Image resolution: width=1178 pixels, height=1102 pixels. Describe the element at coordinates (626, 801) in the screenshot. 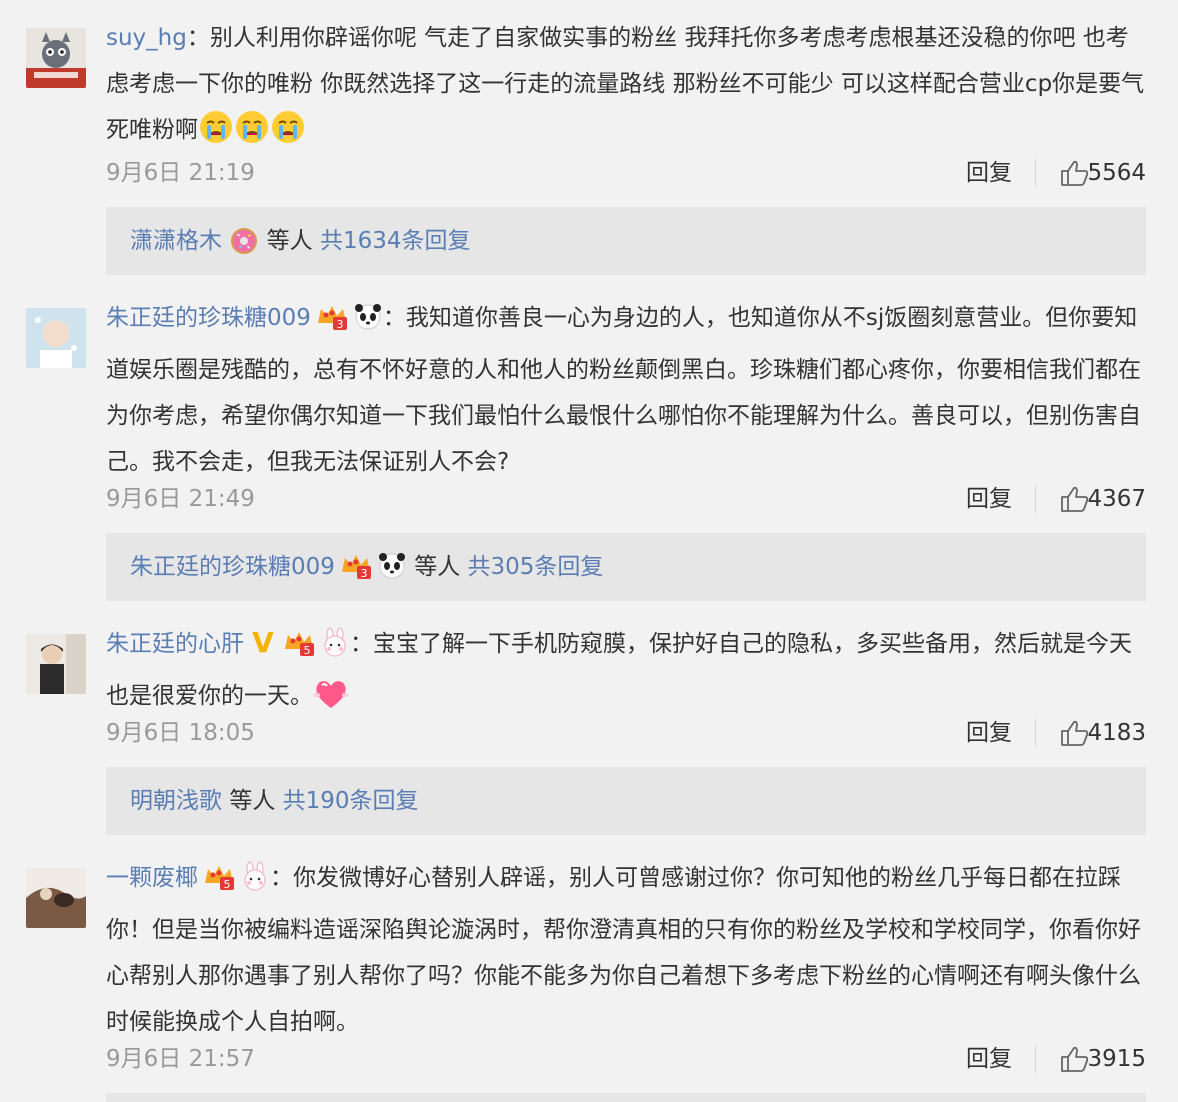

I see `replies-summary: 明朝浅歌 等人 共190条回复` at that location.